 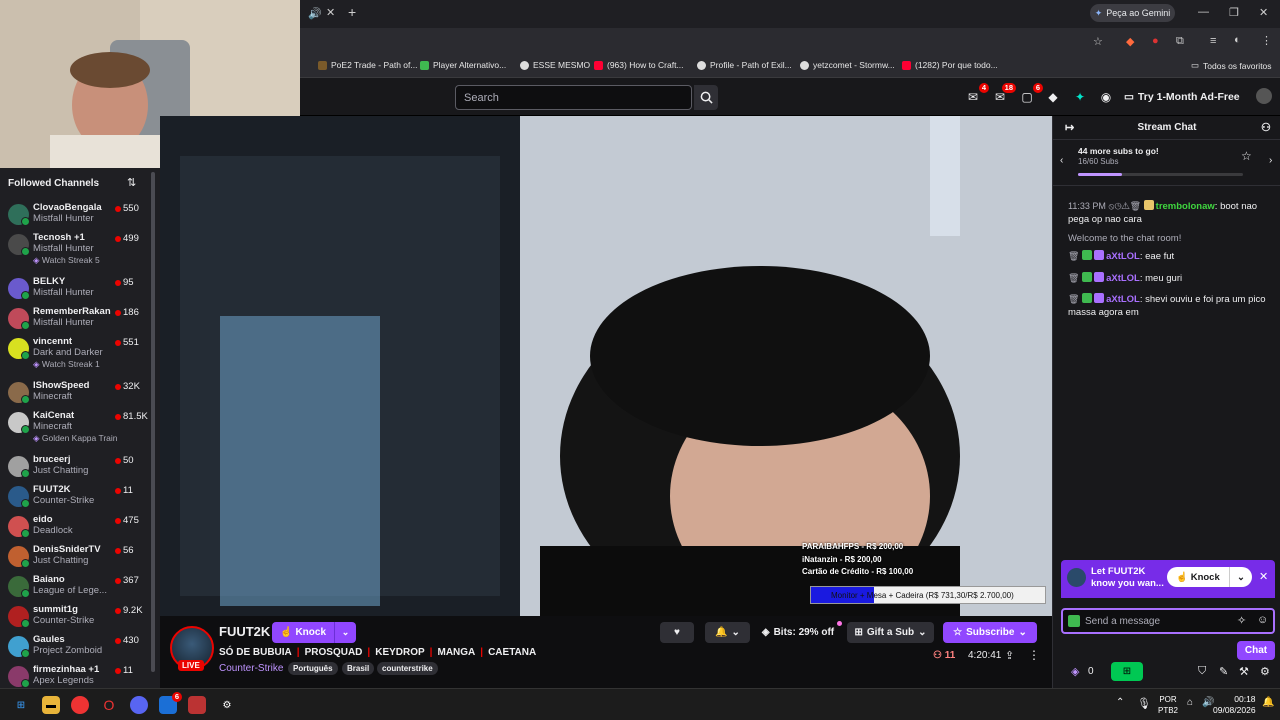 I want to click on mod-icons: ⦸◷⚠🗑, so click(x=1125, y=206).